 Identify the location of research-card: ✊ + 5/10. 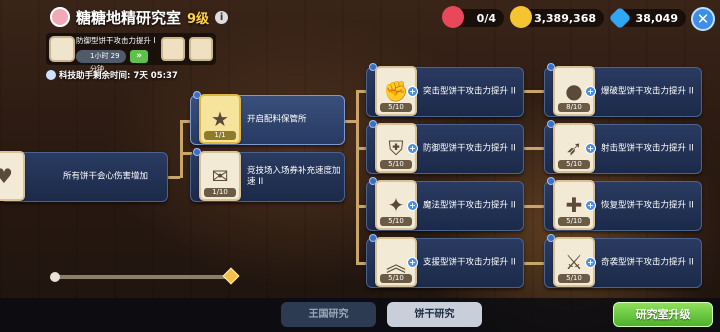
(396, 91).